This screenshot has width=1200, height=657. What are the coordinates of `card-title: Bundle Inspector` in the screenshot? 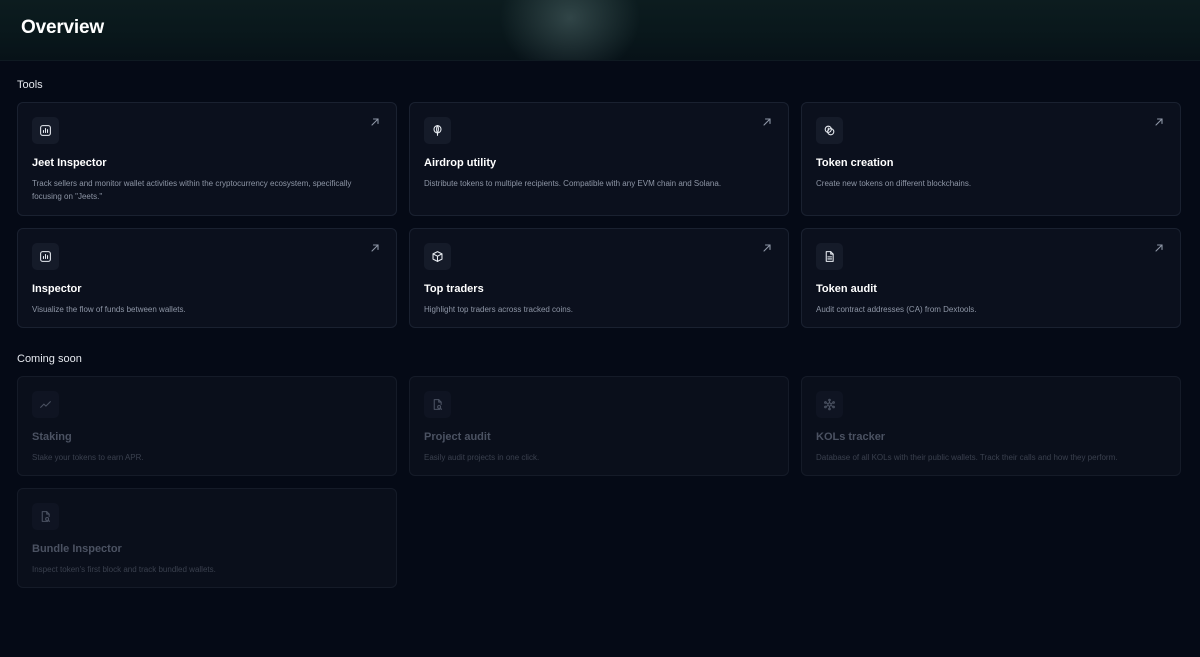 It's located at (77, 549).